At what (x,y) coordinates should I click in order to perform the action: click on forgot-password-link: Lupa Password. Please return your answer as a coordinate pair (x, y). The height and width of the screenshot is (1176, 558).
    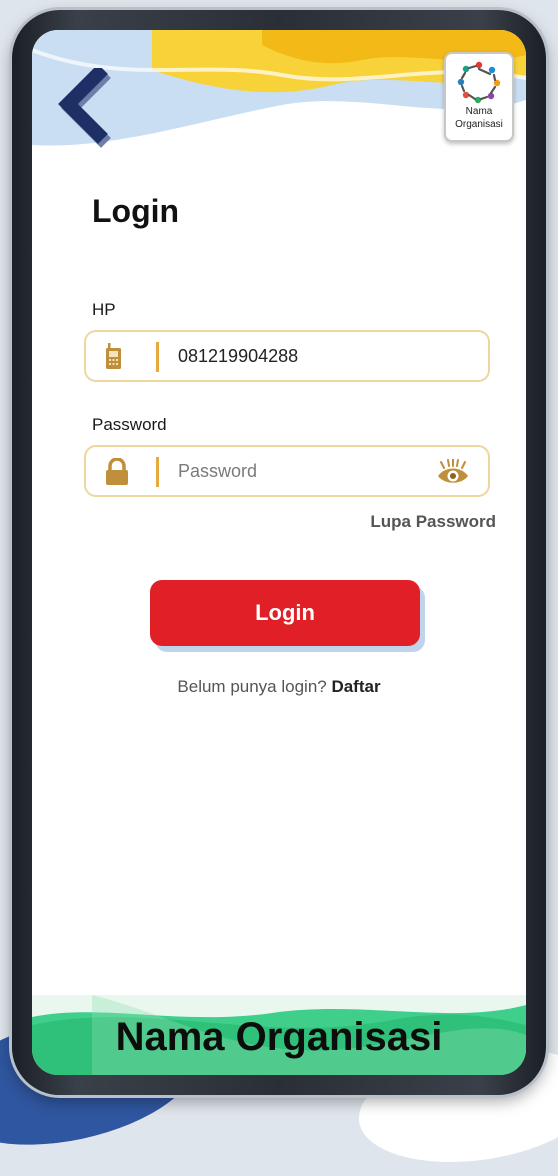
    Looking at the image, I should click on (433, 522).